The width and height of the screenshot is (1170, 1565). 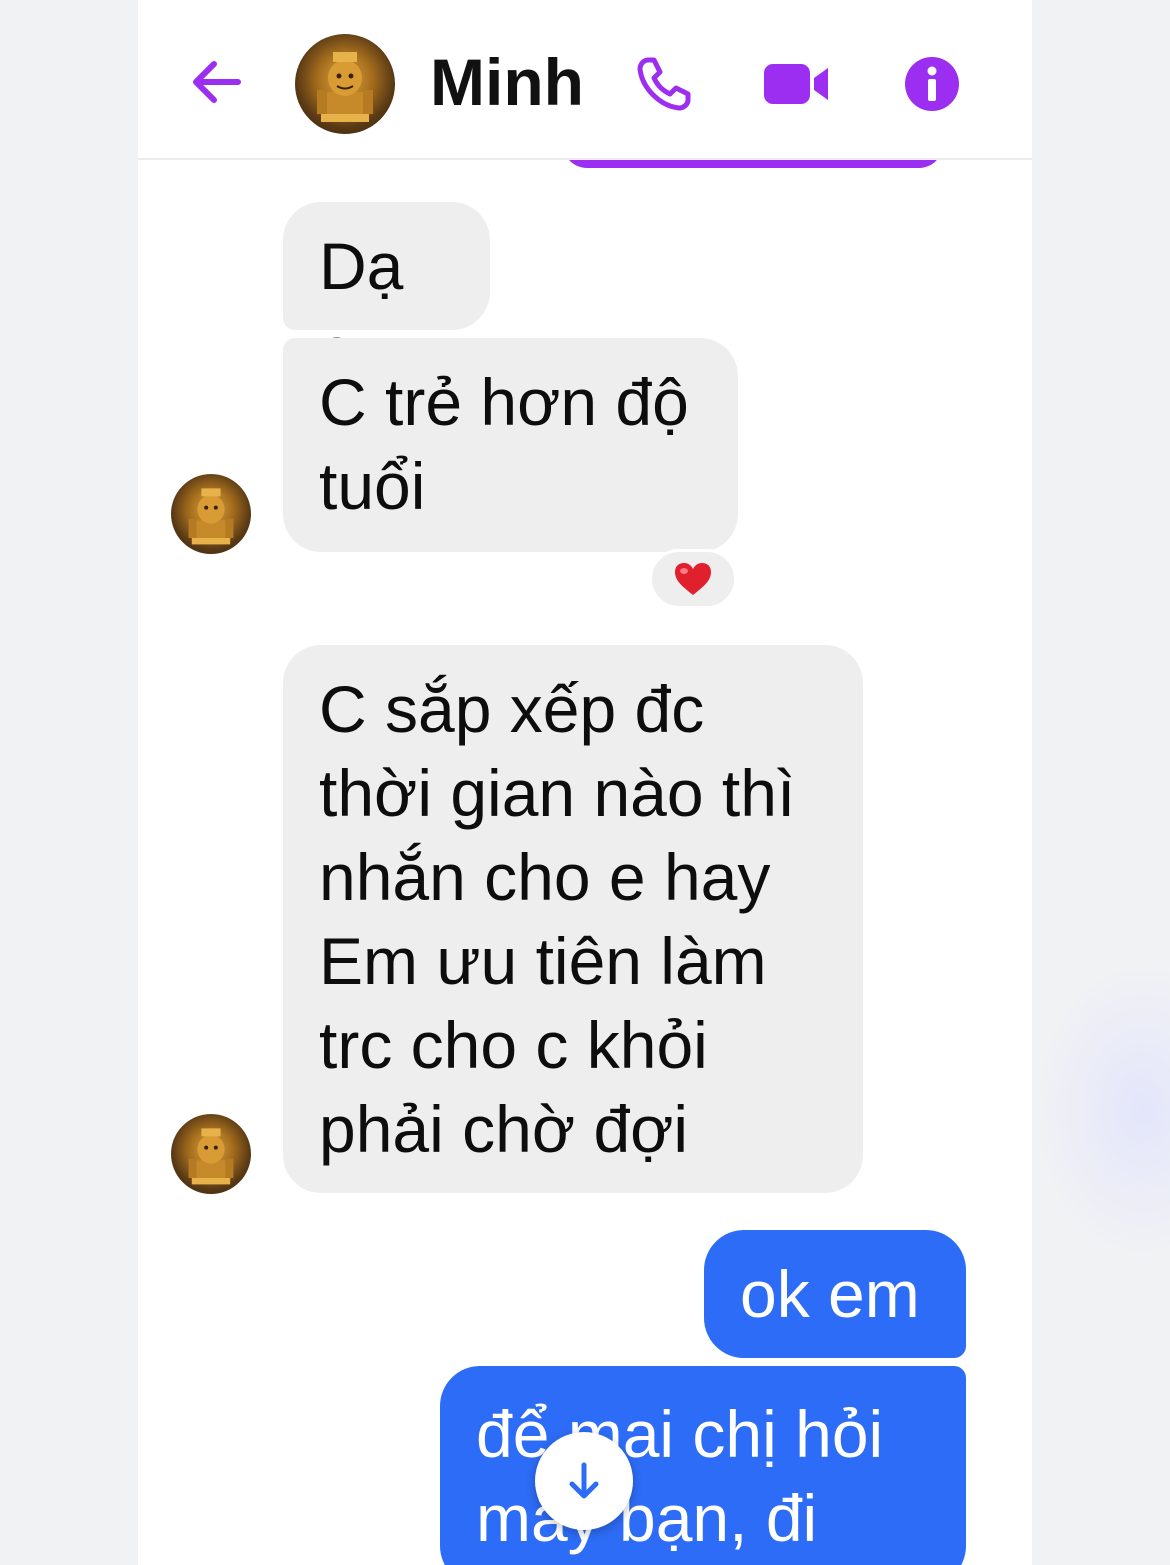 What do you see at coordinates (830, 1294) in the screenshot?
I see `message-line: ok em` at bounding box center [830, 1294].